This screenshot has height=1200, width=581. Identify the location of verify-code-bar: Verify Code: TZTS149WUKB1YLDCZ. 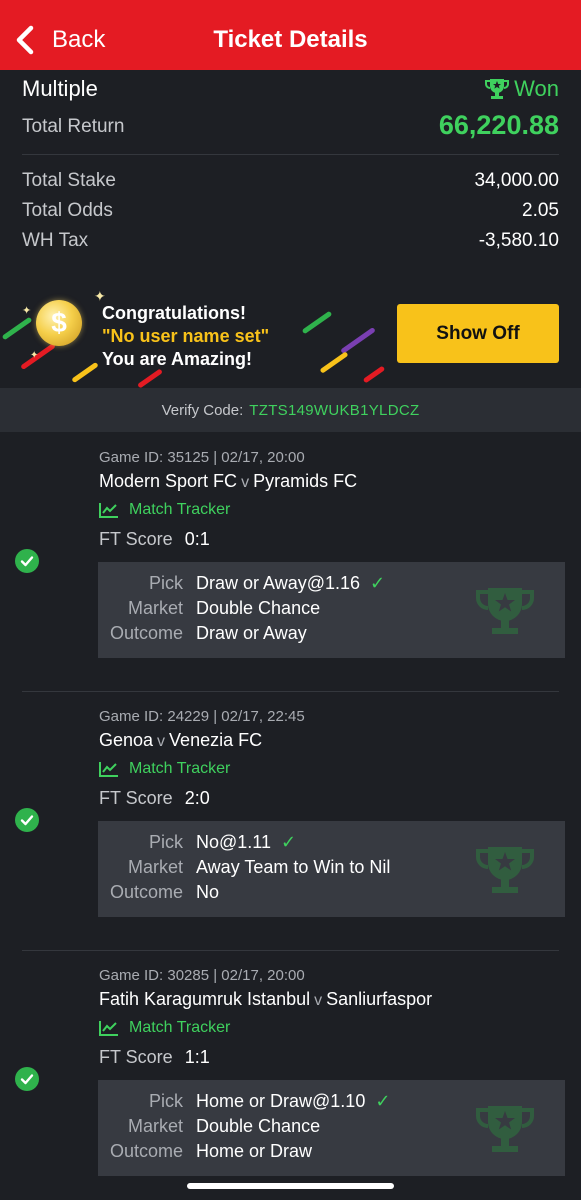
(290, 410).